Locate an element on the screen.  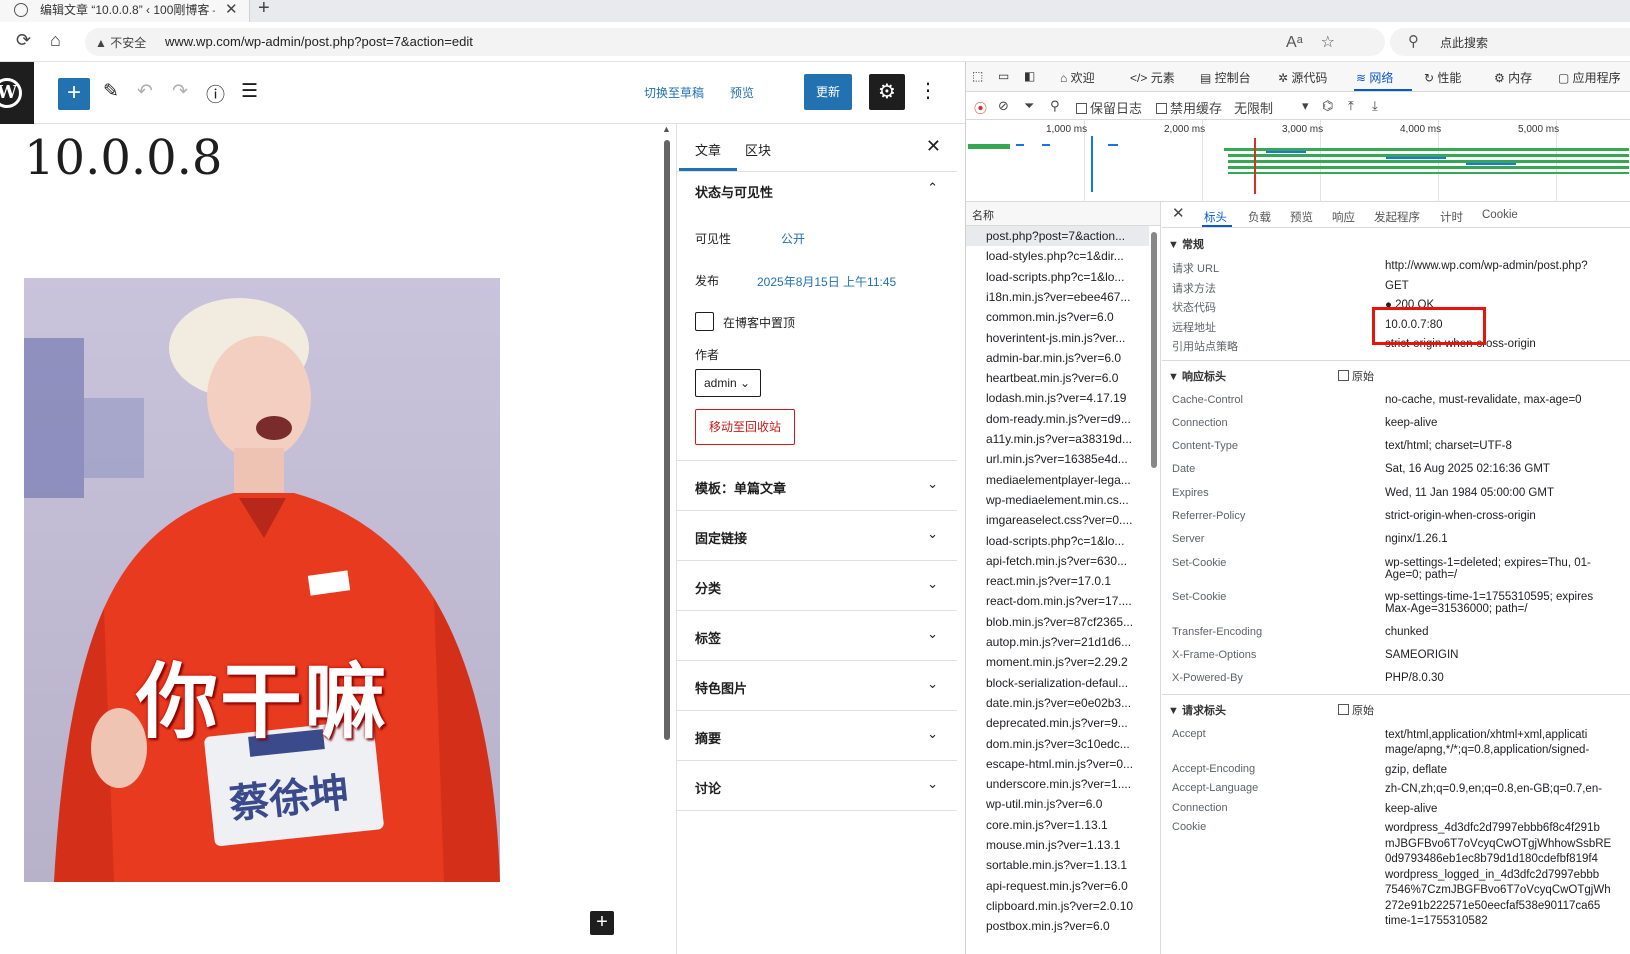
tab-preview: 预览 is located at coordinates (1301, 217).